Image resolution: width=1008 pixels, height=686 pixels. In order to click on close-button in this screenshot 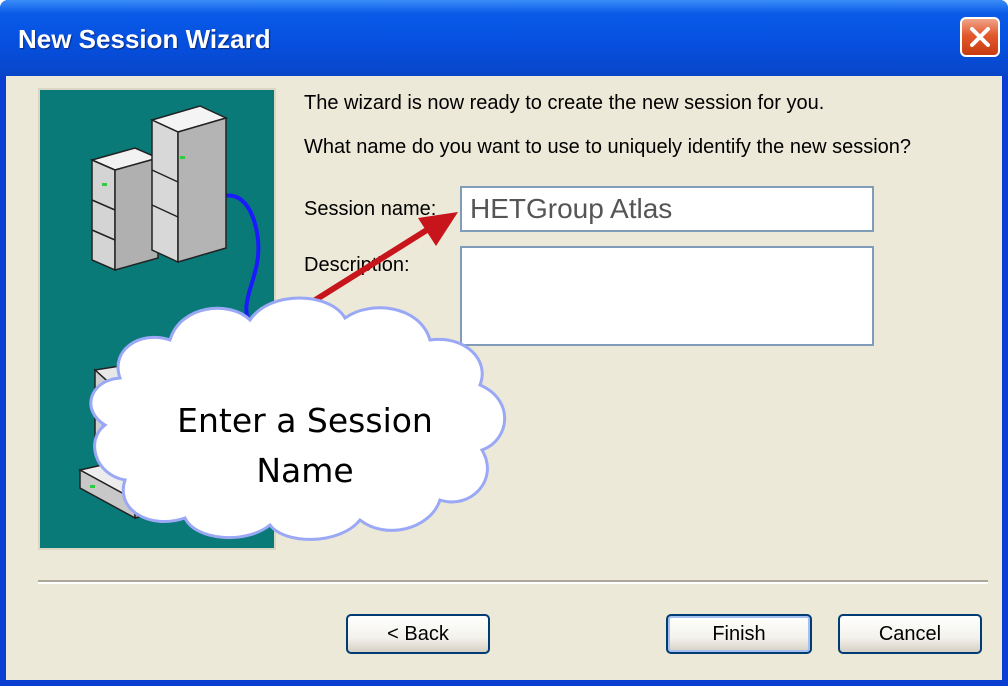, I will do `click(980, 37)`.